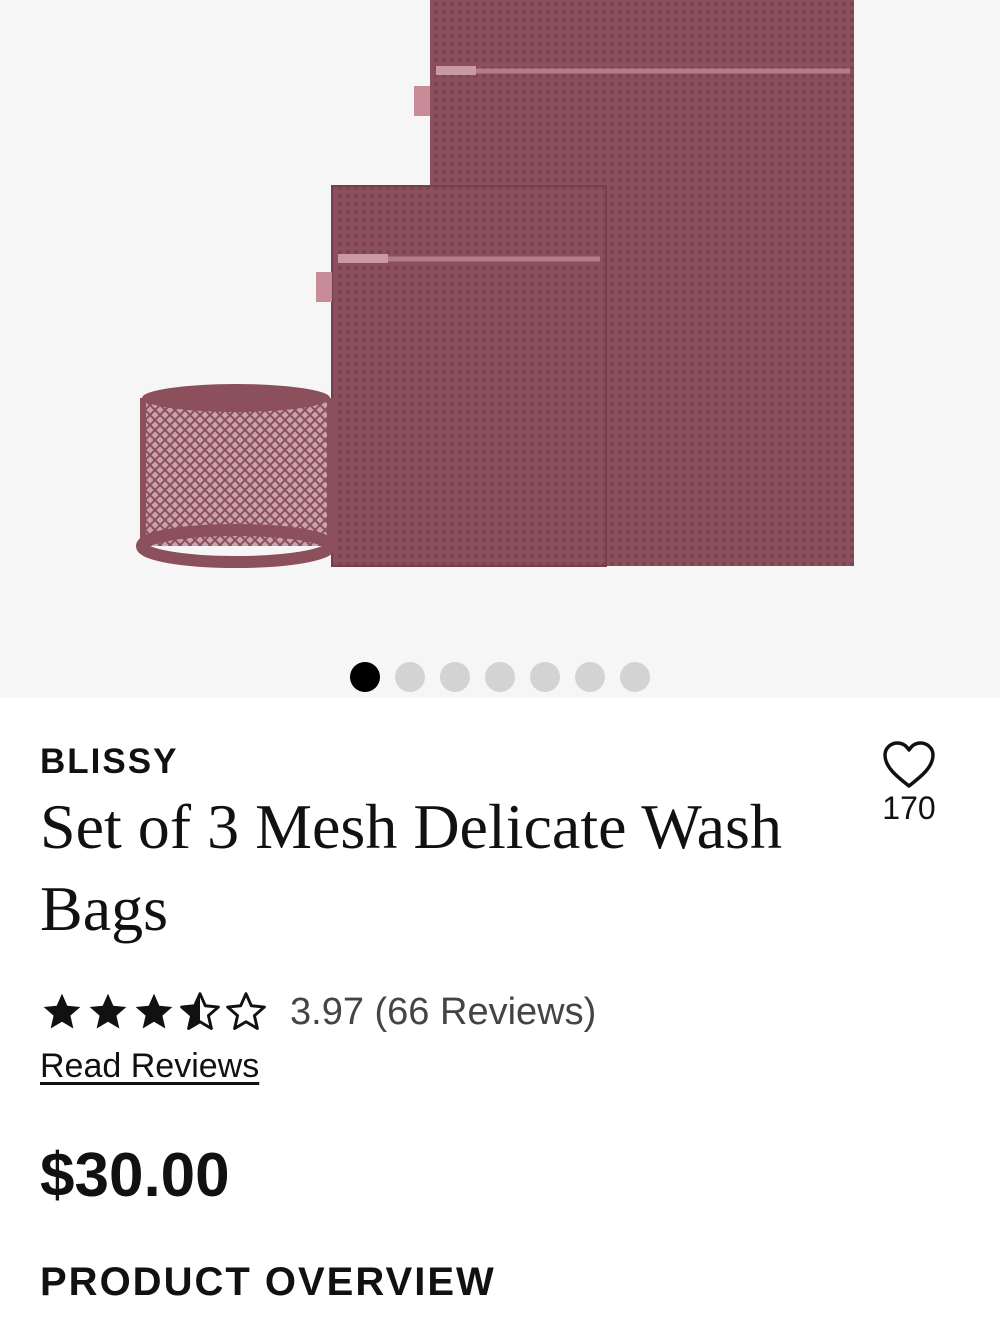 The width and height of the screenshot is (1000, 1333). Describe the element at coordinates (236, 476) in the screenshot. I see `round-wash-bag` at that location.